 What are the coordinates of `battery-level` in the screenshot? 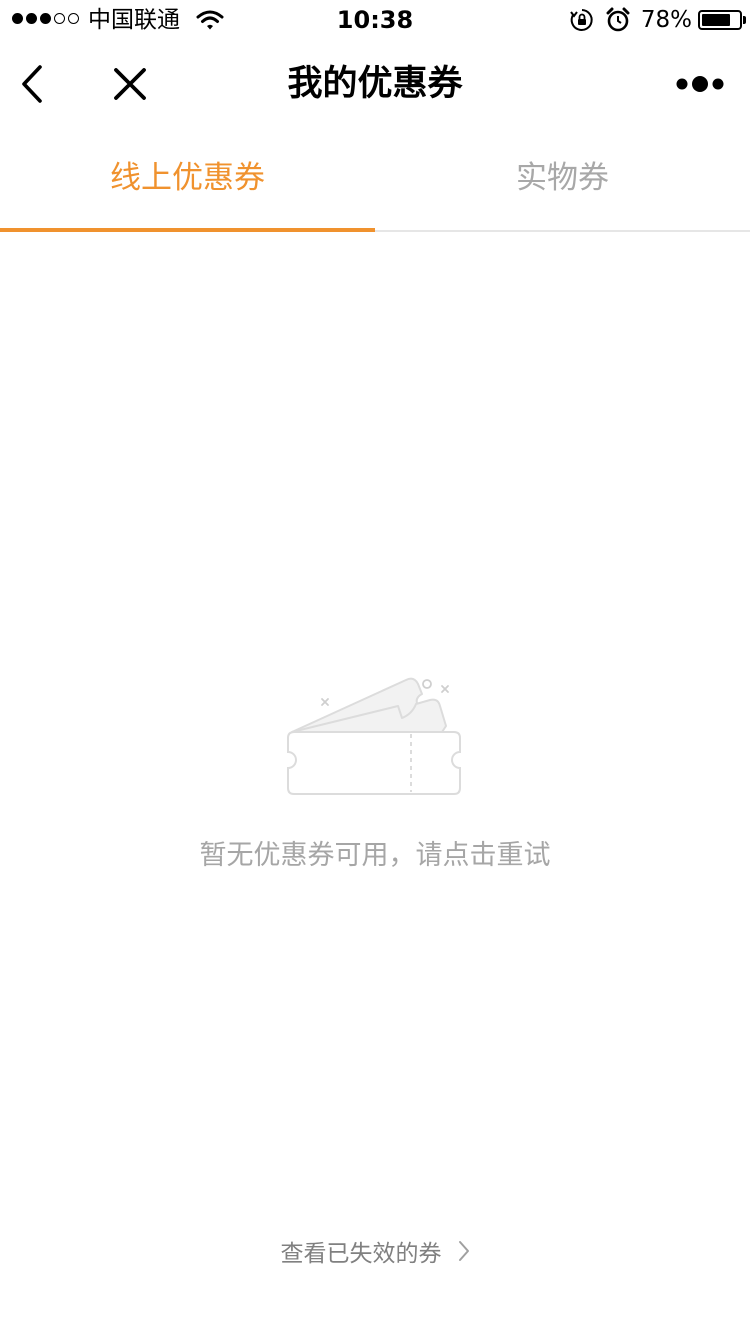 It's located at (716, 20).